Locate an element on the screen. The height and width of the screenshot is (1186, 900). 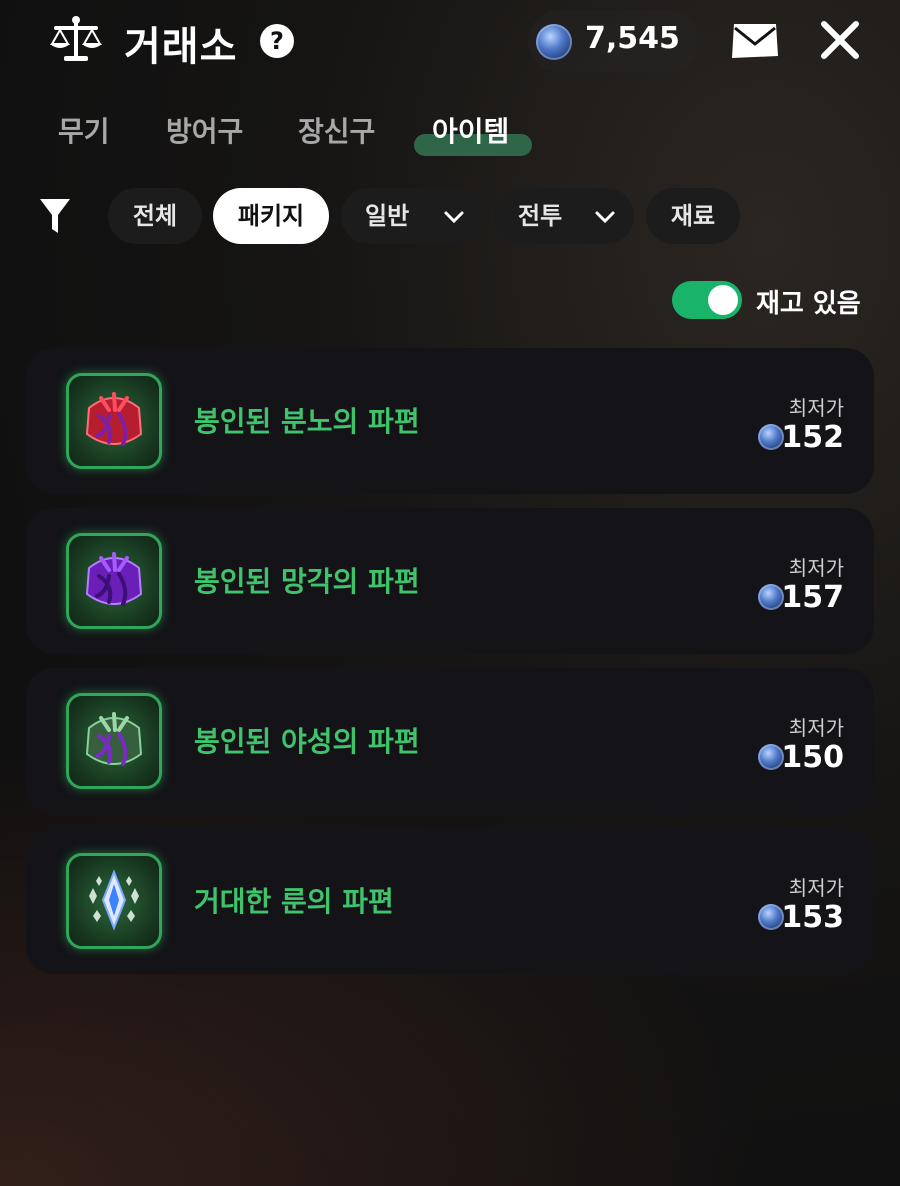
item-price: 157 is located at coordinates (812, 597).